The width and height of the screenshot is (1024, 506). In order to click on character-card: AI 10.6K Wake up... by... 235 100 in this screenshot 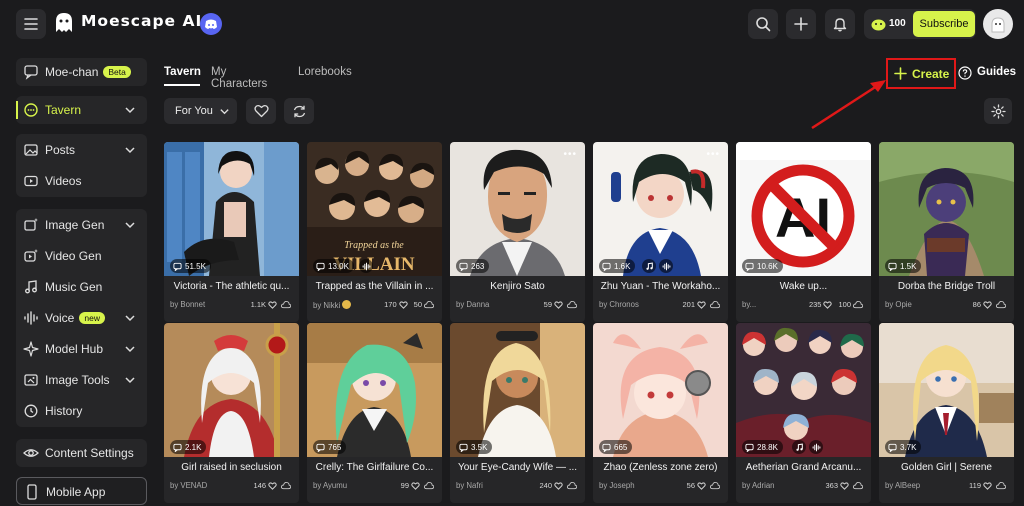, I will do `click(803, 232)`.